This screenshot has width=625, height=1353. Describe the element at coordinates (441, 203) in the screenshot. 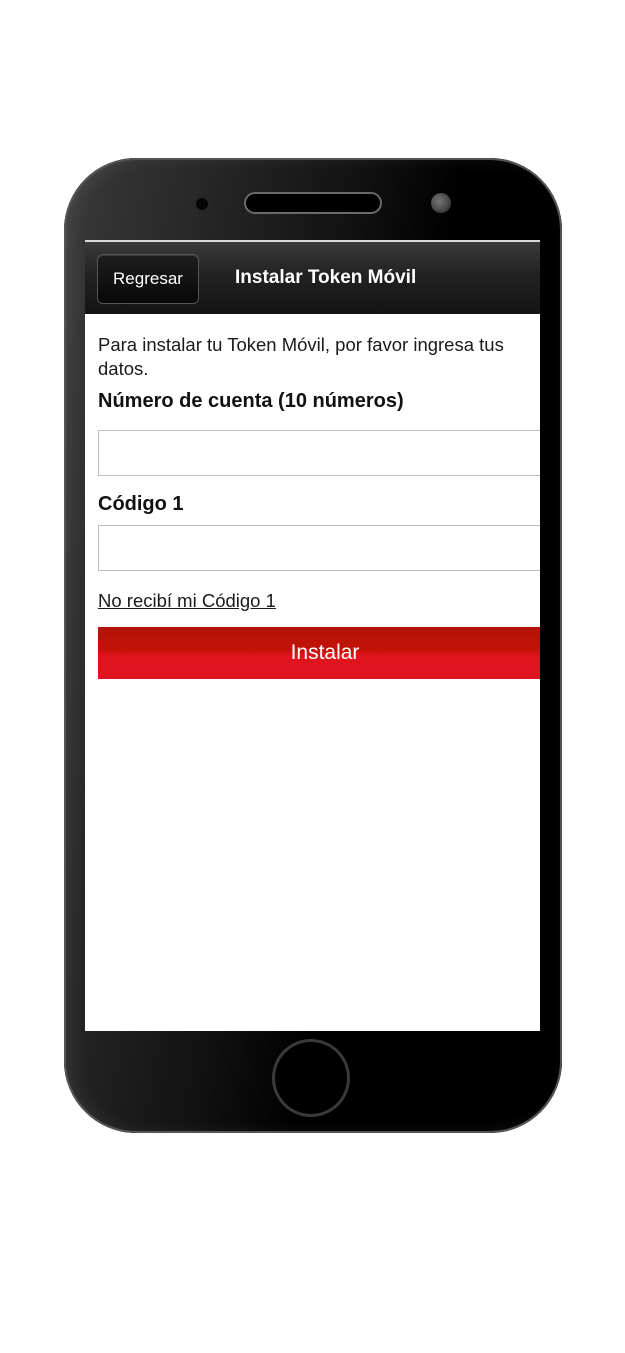

I see `sensor-icon` at that location.